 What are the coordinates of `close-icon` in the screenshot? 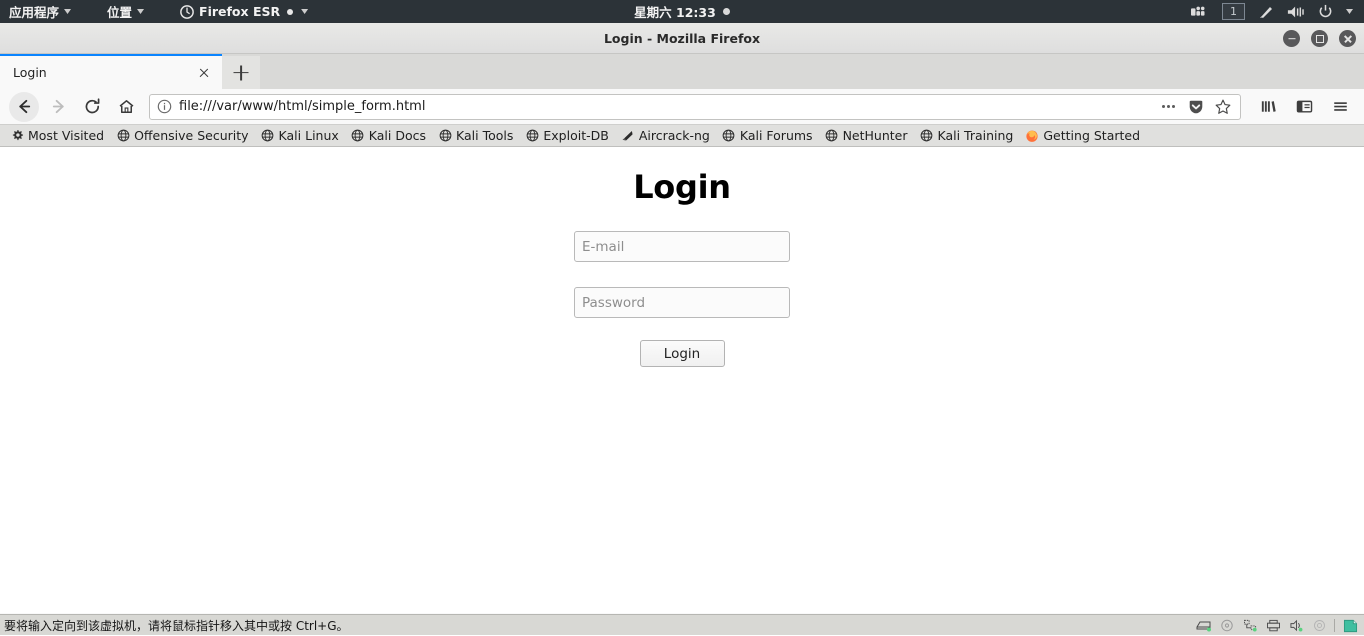 It's located at (204, 73).